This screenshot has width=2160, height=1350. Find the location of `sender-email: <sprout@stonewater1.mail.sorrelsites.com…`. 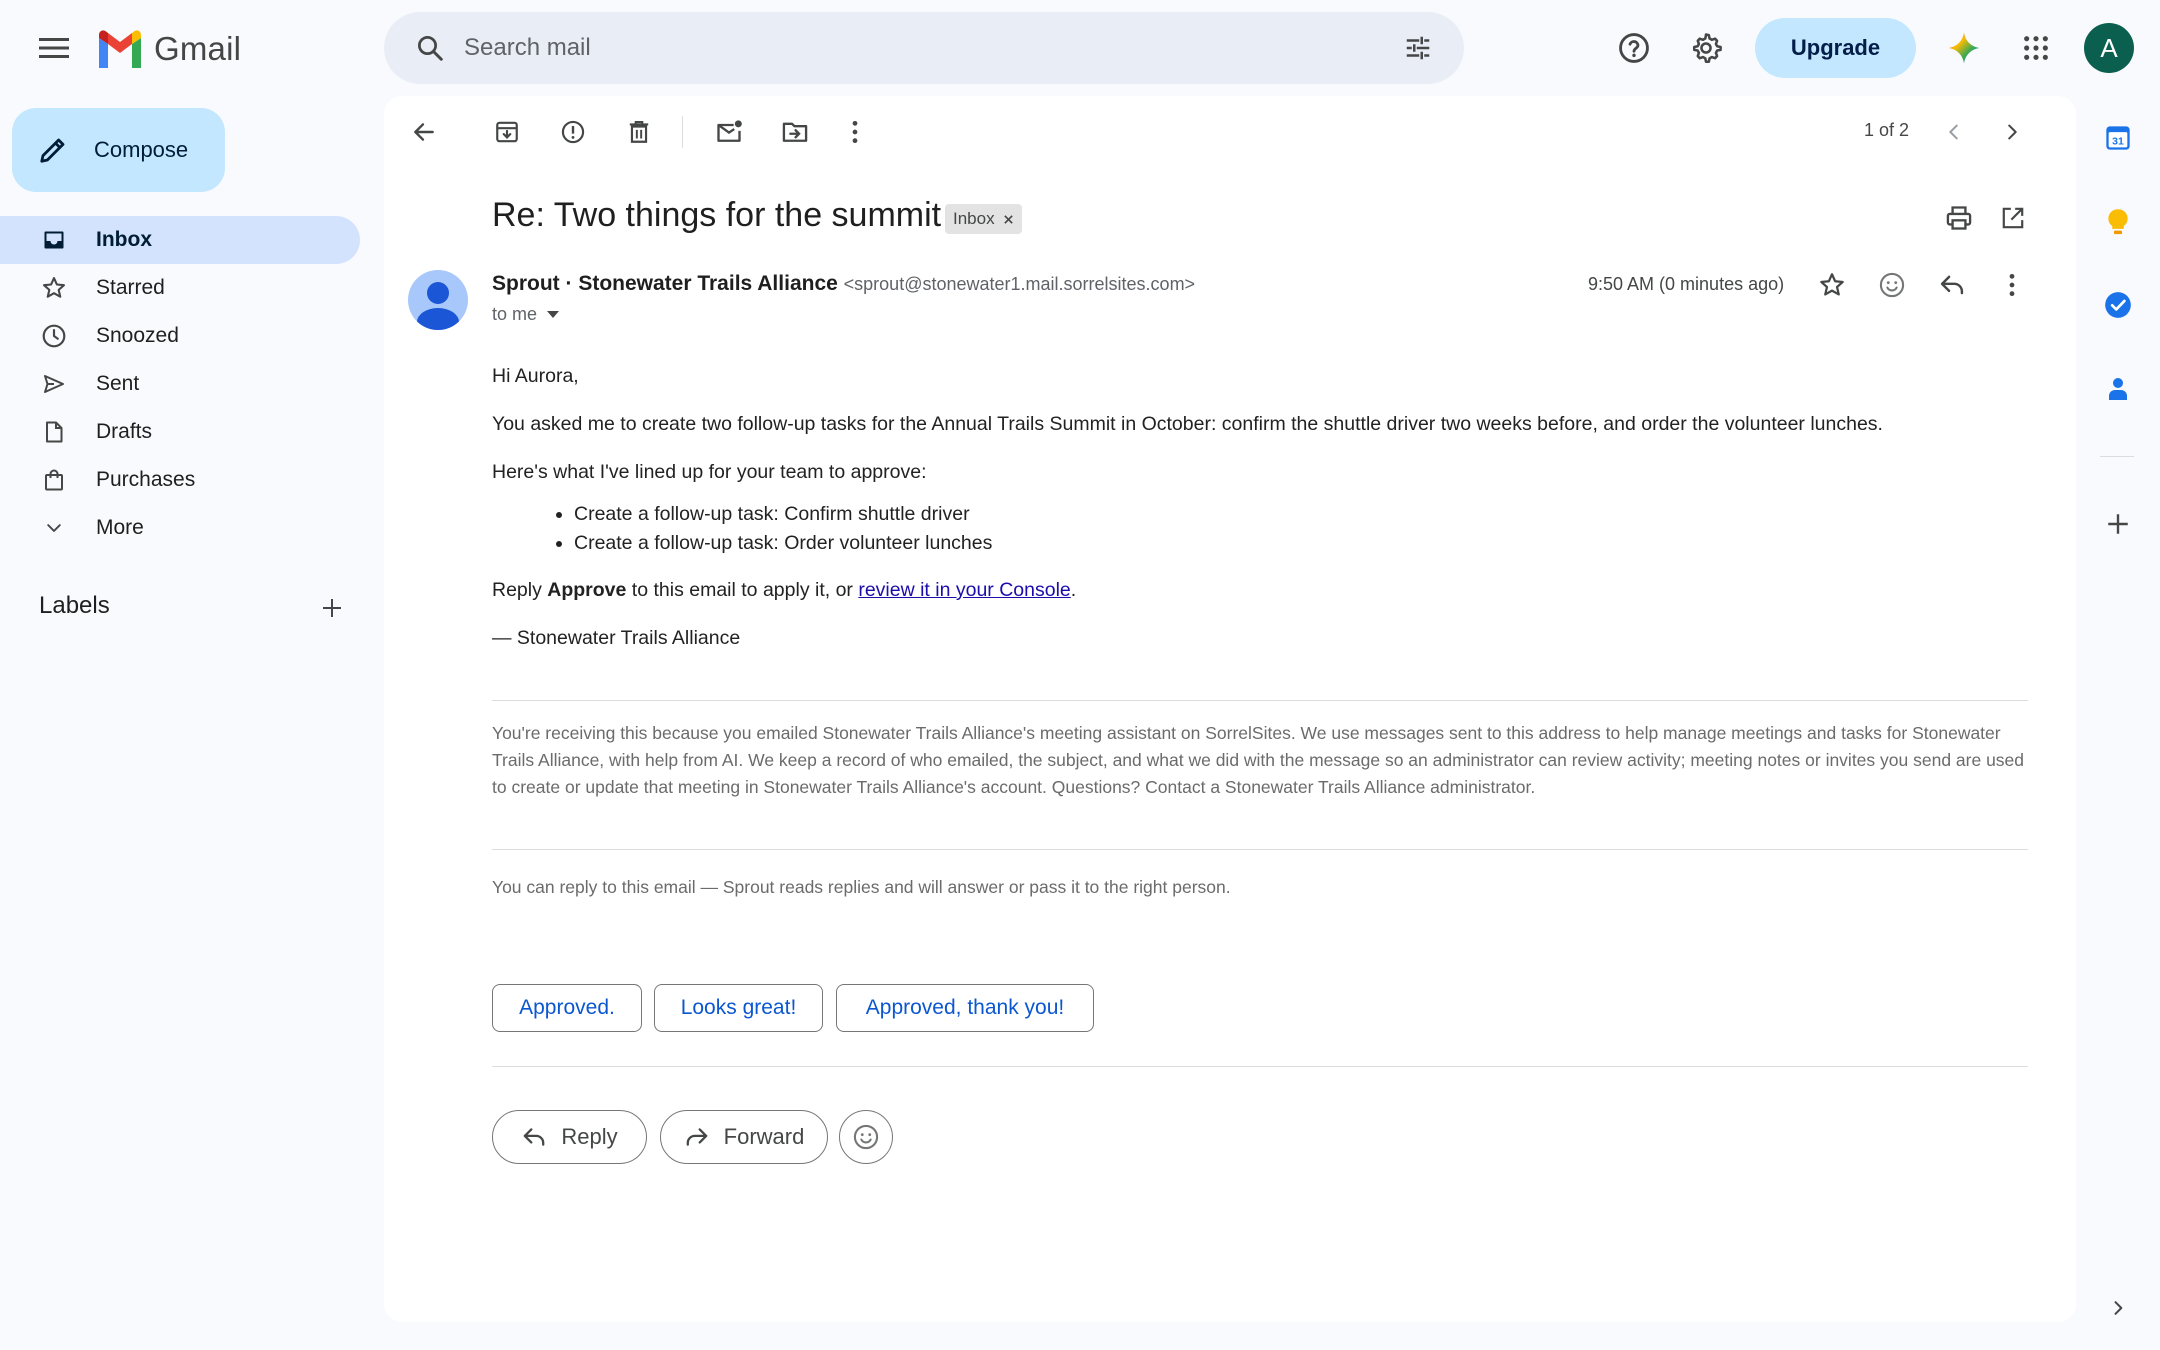

sender-email: <sprout@stonewater1.mail.sorrelsites.com… is located at coordinates (1019, 284).